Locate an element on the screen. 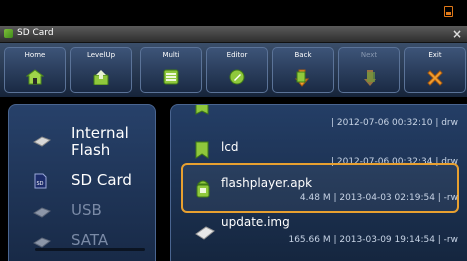  sd-card-status-icon is located at coordinates (448, 11).